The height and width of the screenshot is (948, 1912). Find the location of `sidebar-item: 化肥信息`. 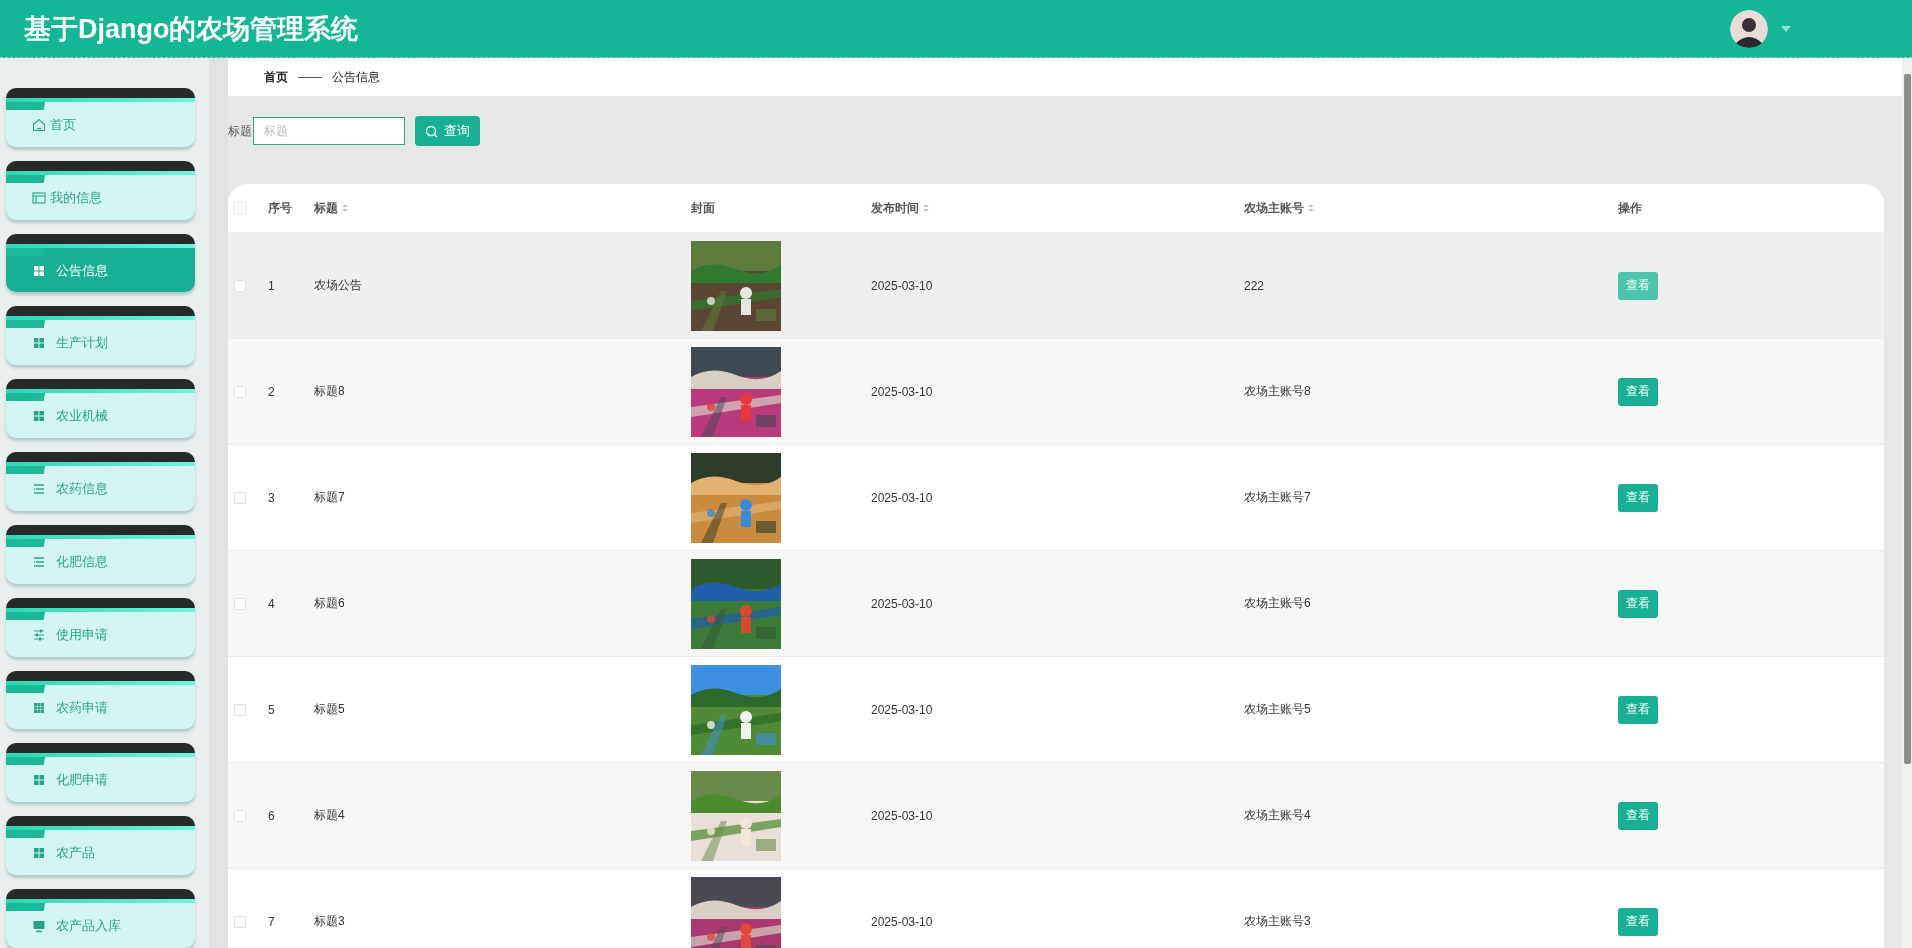

sidebar-item: 化肥信息 is located at coordinates (100, 554).